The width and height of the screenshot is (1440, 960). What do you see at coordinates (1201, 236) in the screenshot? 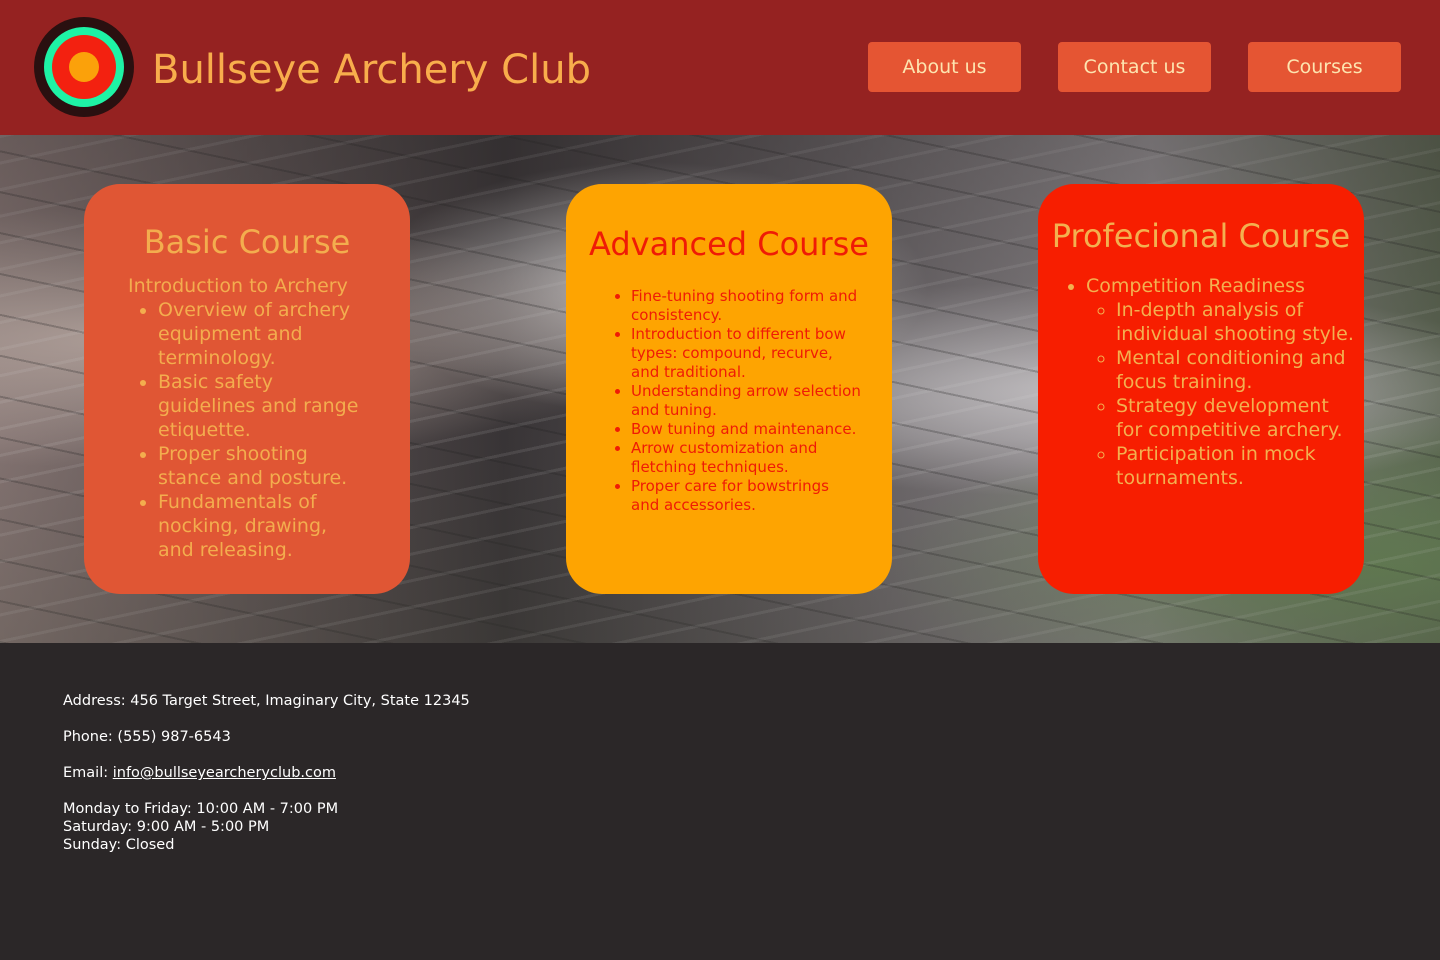
I see `profecional-course-title: Profecional Course` at bounding box center [1201, 236].